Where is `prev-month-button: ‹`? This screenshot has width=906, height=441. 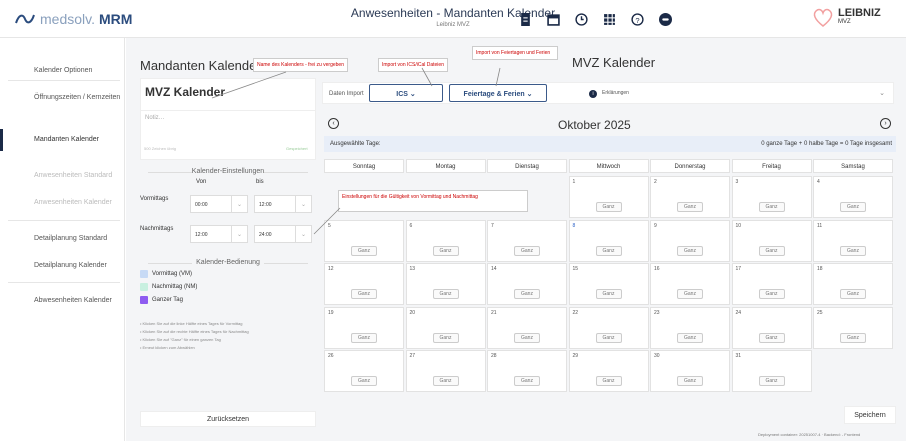 prev-month-button: ‹ is located at coordinates (333, 123).